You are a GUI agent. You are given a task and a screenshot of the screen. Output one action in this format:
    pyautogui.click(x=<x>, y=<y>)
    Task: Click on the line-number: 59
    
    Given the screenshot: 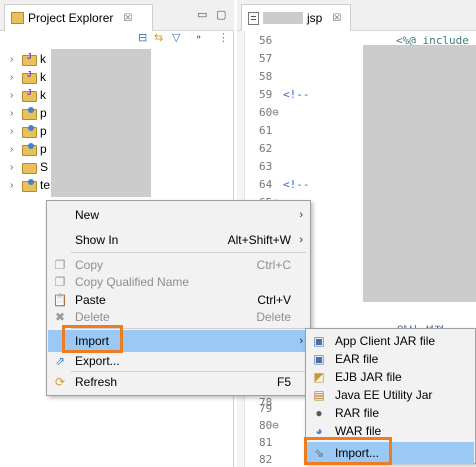 What is the action you would take?
    pyautogui.click(x=266, y=94)
    